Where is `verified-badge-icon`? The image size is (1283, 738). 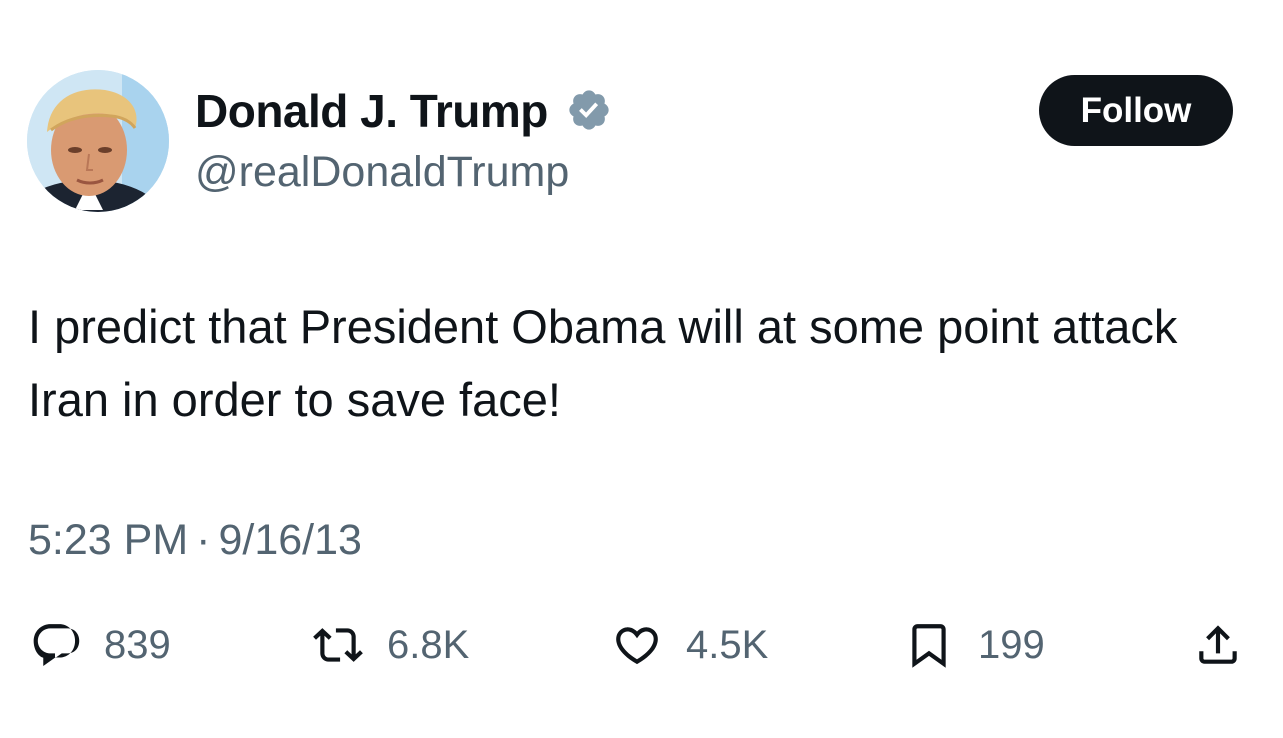
verified-badge-icon is located at coordinates (589, 110).